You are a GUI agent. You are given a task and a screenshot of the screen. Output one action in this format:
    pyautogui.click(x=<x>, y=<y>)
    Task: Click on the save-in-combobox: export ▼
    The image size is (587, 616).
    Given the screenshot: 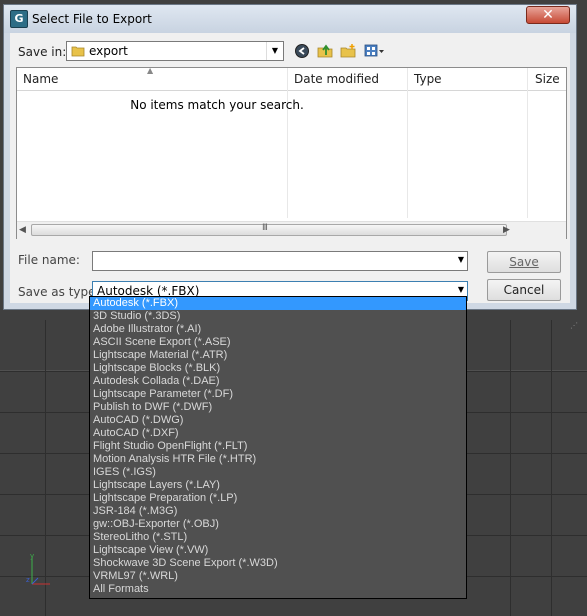 What is the action you would take?
    pyautogui.click(x=175, y=51)
    